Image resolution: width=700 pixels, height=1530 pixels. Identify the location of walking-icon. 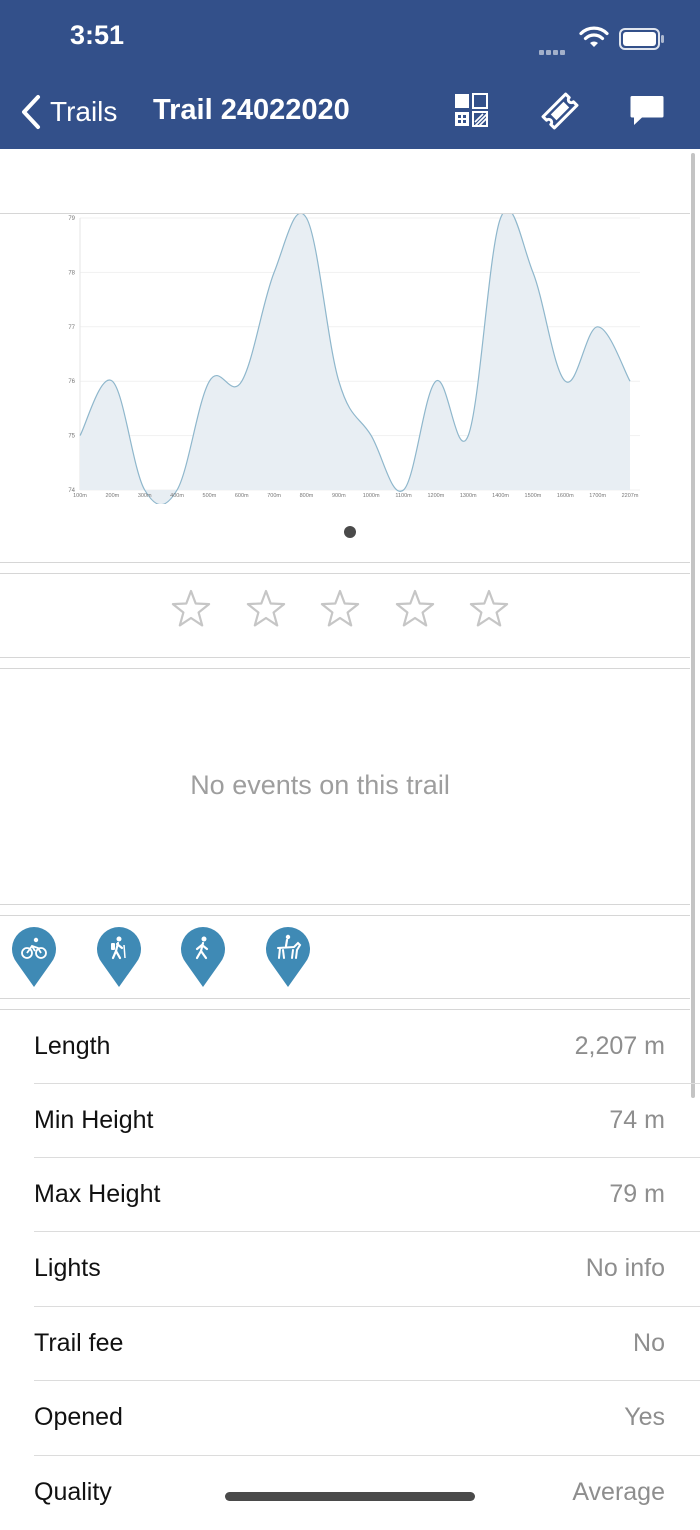
(203, 958).